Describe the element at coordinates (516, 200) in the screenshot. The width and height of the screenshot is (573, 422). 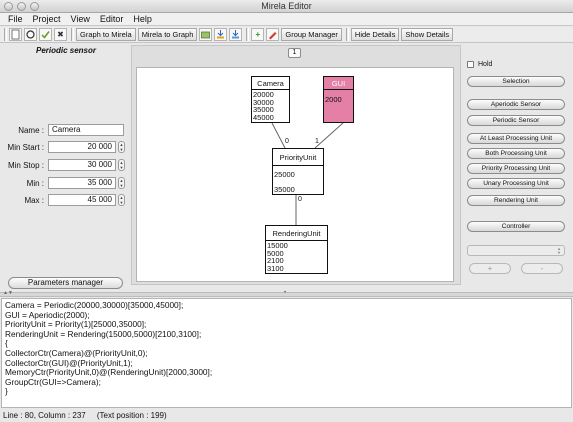
I see `rendering-unit-button: Rendering Unit` at that location.